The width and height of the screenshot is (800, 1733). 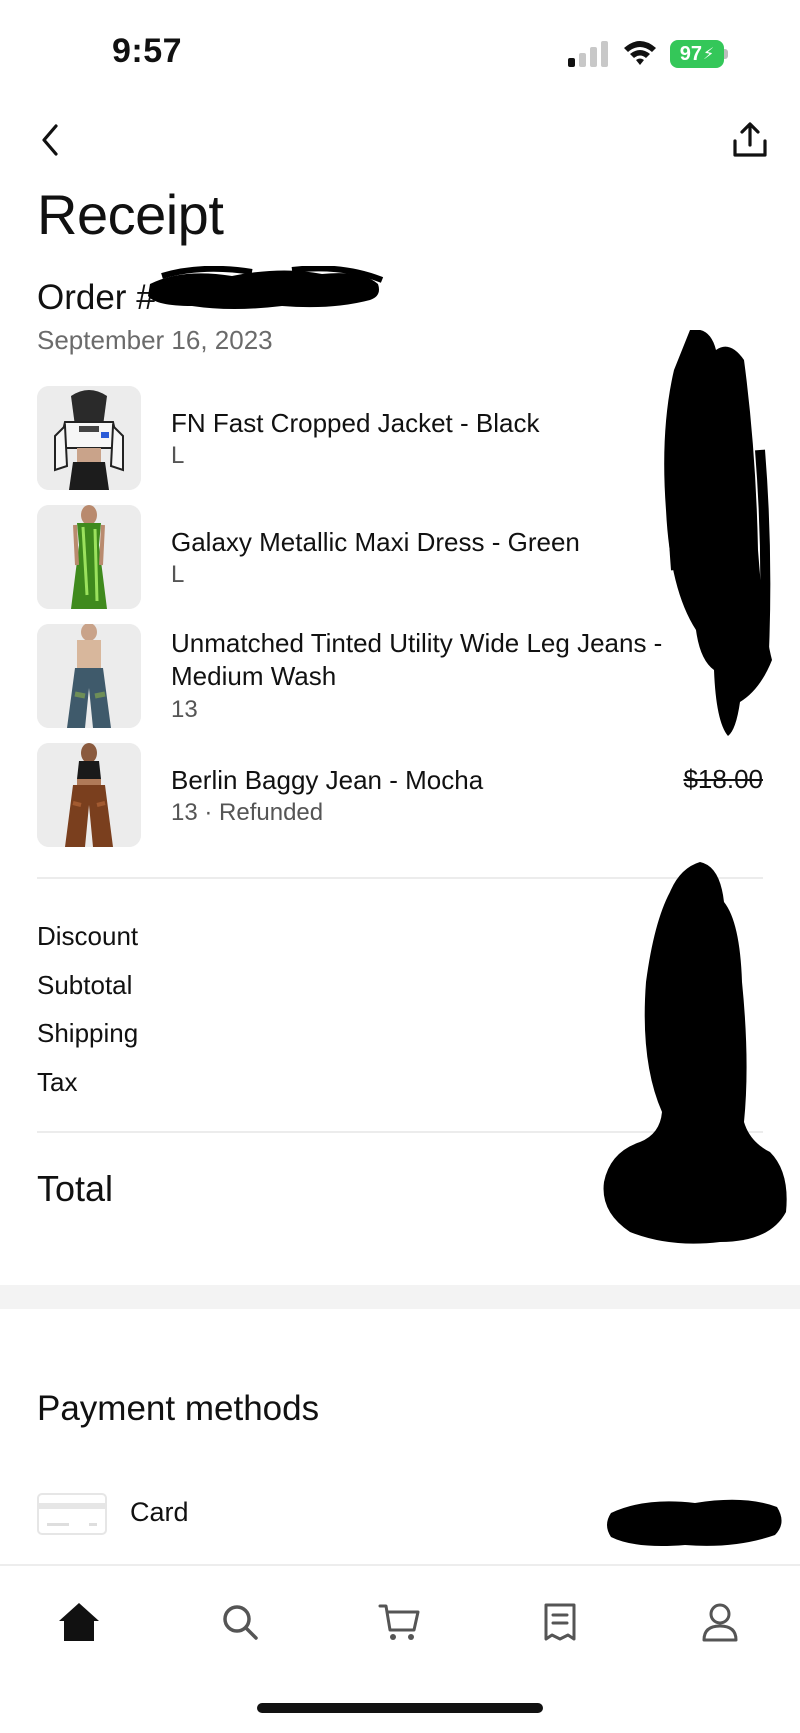 What do you see at coordinates (147, 51) in the screenshot?
I see `status-time: 9:57` at bounding box center [147, 51].